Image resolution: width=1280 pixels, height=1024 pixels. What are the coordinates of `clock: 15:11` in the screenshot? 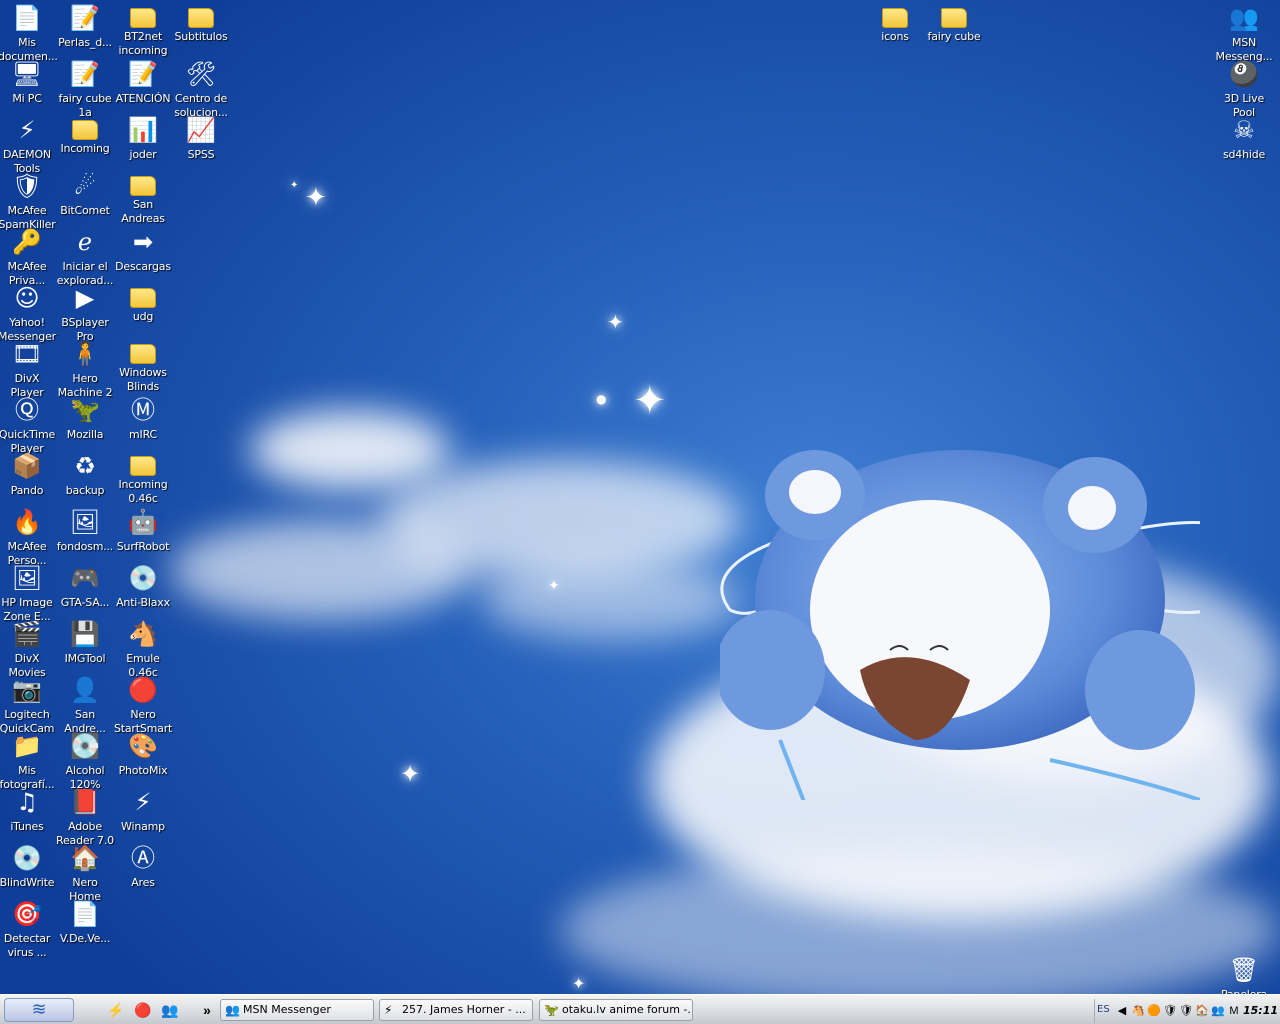 It's located at (1260, 1010).